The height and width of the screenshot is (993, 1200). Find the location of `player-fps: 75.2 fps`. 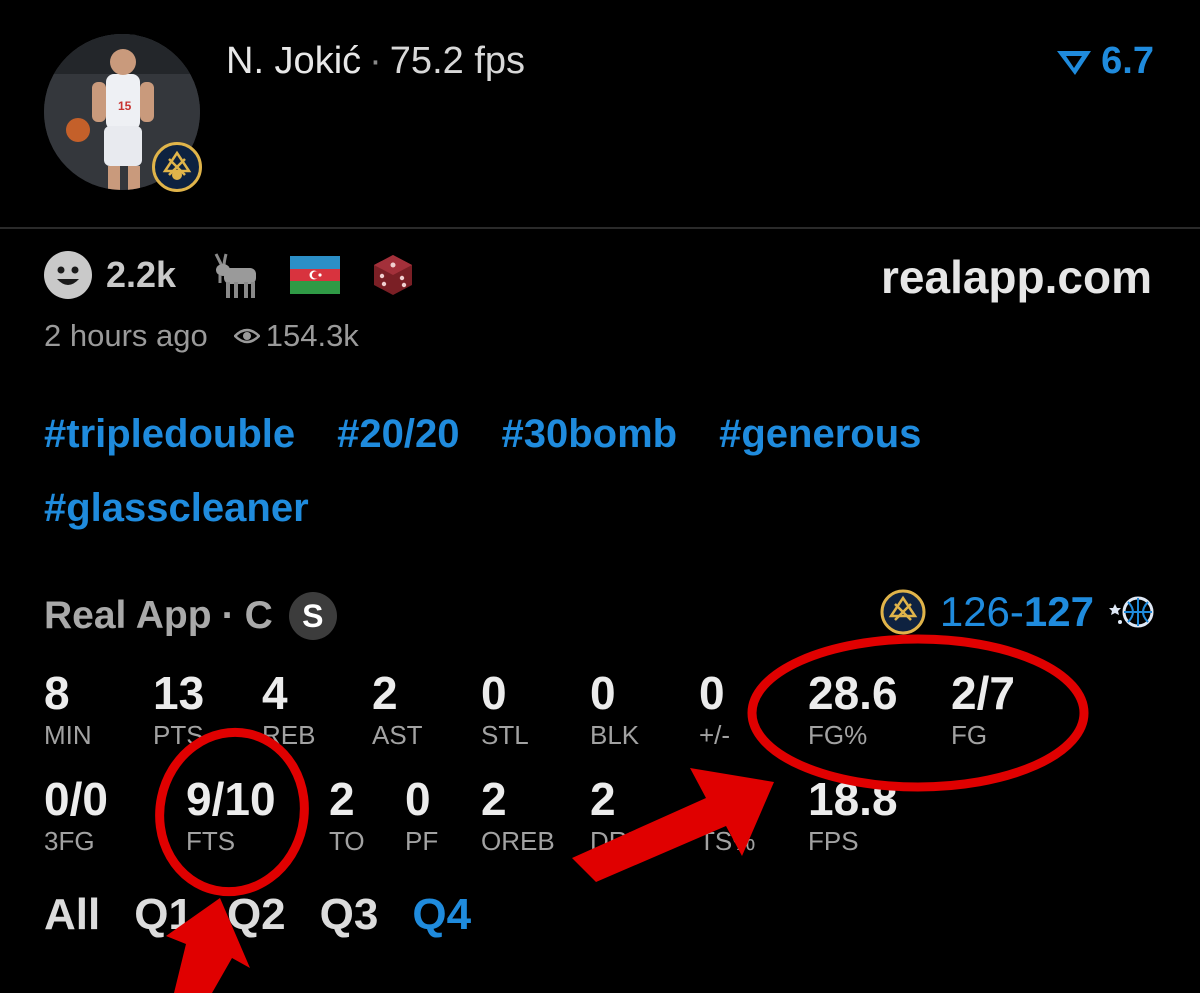

player-fps: 75.2 fps is located at coordinates (457, 61).